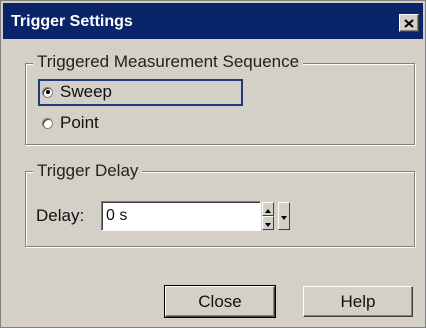 The image size is (426, 328). What do you see at coordinates (79, 122) in the screenshot?
I see `radio-point-label: Point` at bounding box center [79, 122].